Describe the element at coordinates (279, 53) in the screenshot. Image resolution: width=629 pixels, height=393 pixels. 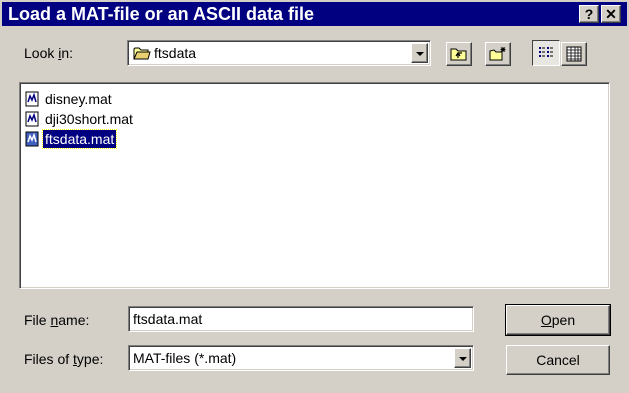
I see `look-in-dropdown: ftsdata` at that location.